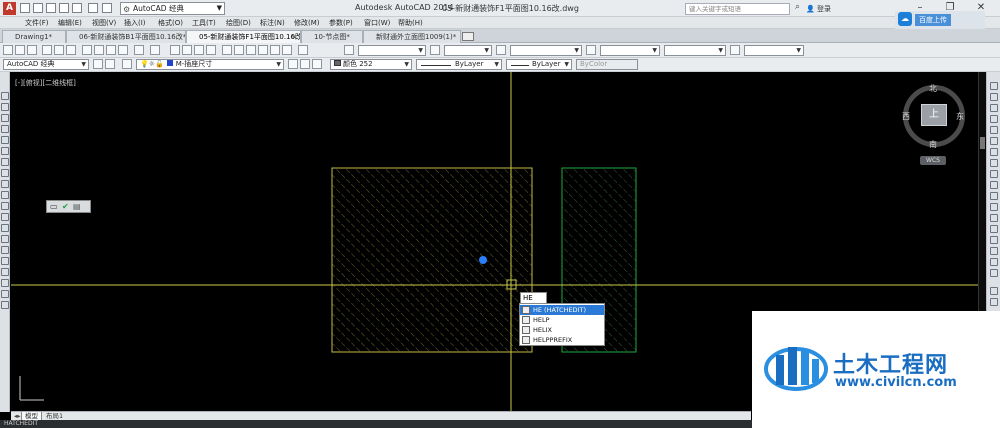 This screenshot has width=1000, height=428. What do you see at coordinates (8, 50) in the screenshot?
I see `new-icon` at bounding box center [8, 50].